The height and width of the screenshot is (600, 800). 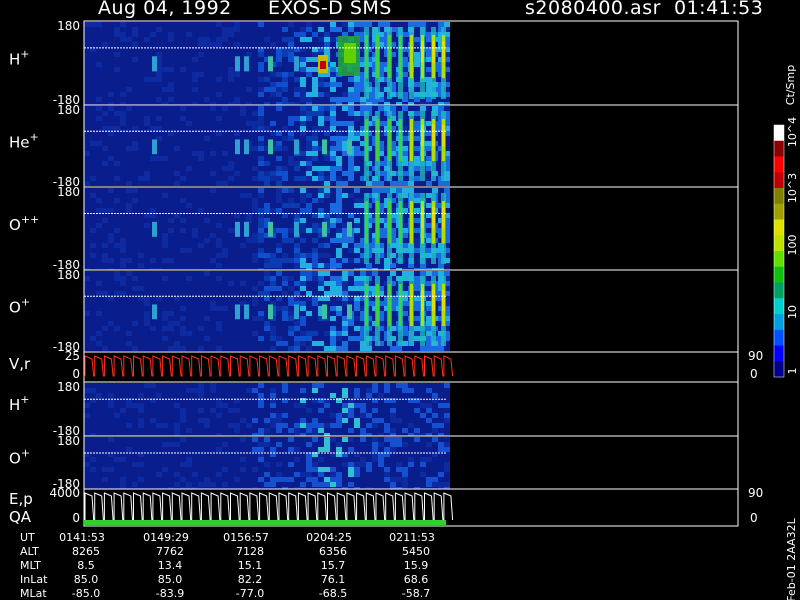 I want to click on ephem-label-inlat: InLat, so click(x=34, y=579).